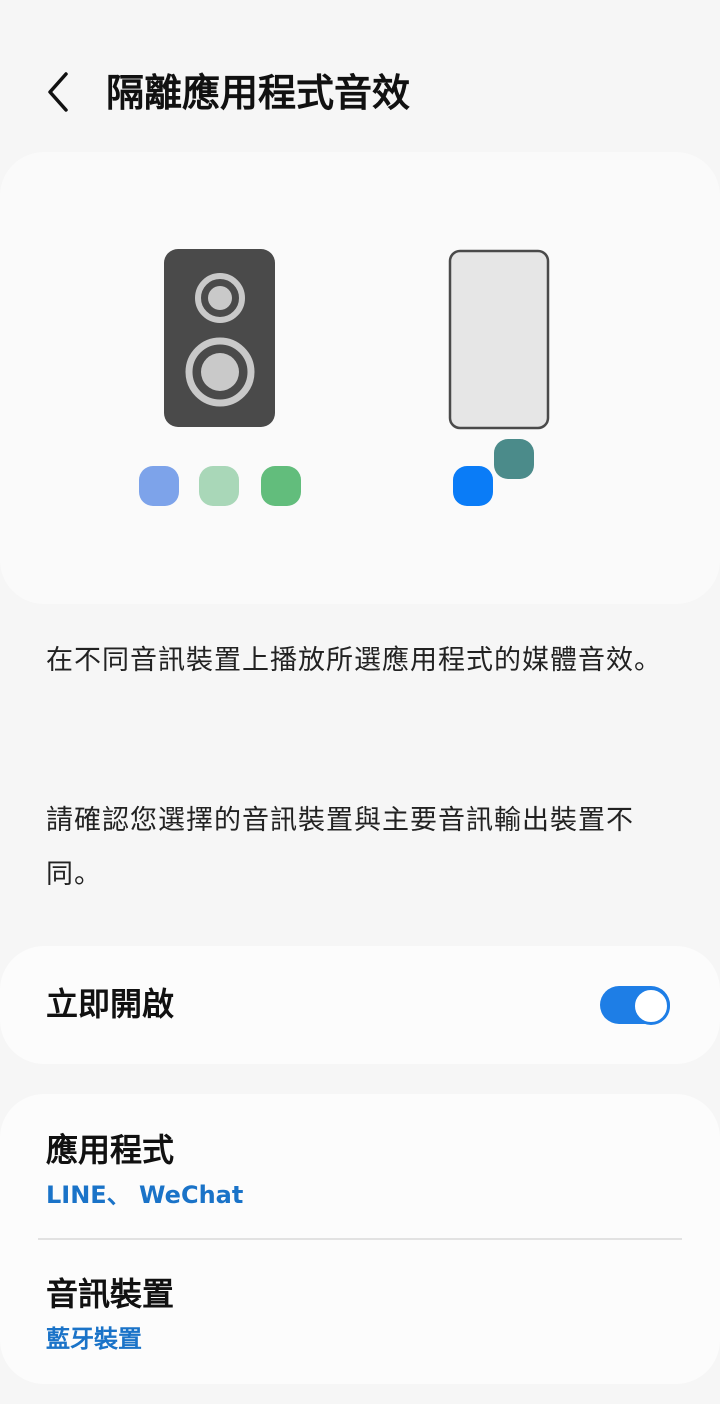 The height and width of the screenshot is (1404, 720). What do you see at coordinates (344, 377) in the screenshot?
I see `illustration` at bounding box center [344, 377].